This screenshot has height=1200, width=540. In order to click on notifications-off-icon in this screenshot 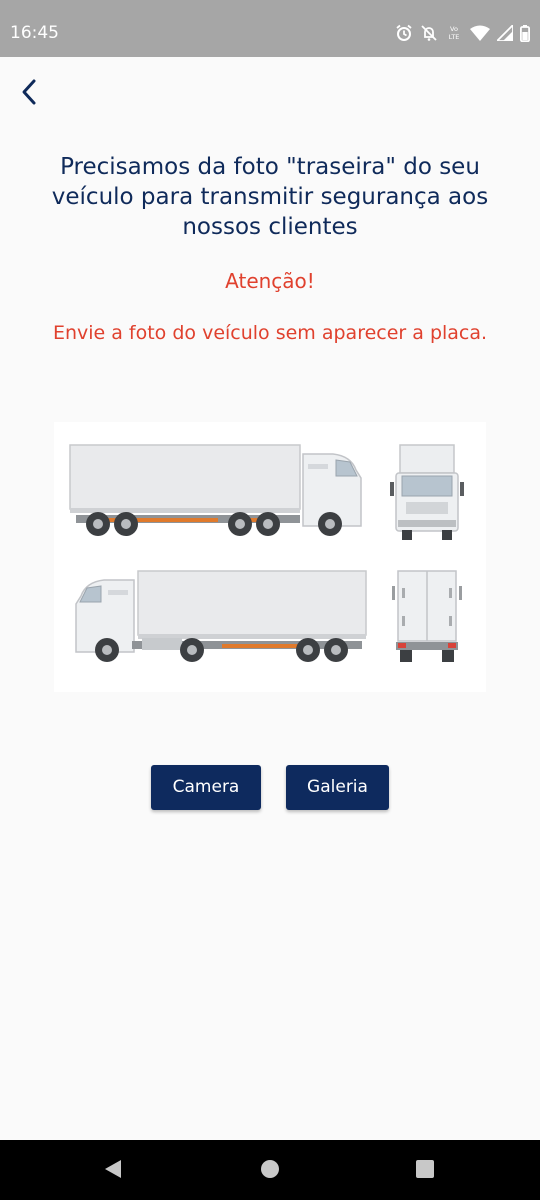, I will do `click(429, 33)`.